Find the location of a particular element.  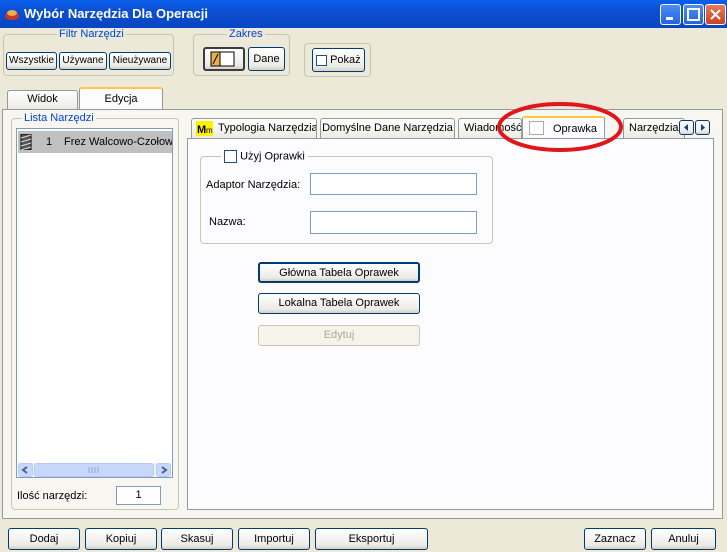

window-title: Wybór Narzędzia Dla Operacji is located at coordinates (116, 13).